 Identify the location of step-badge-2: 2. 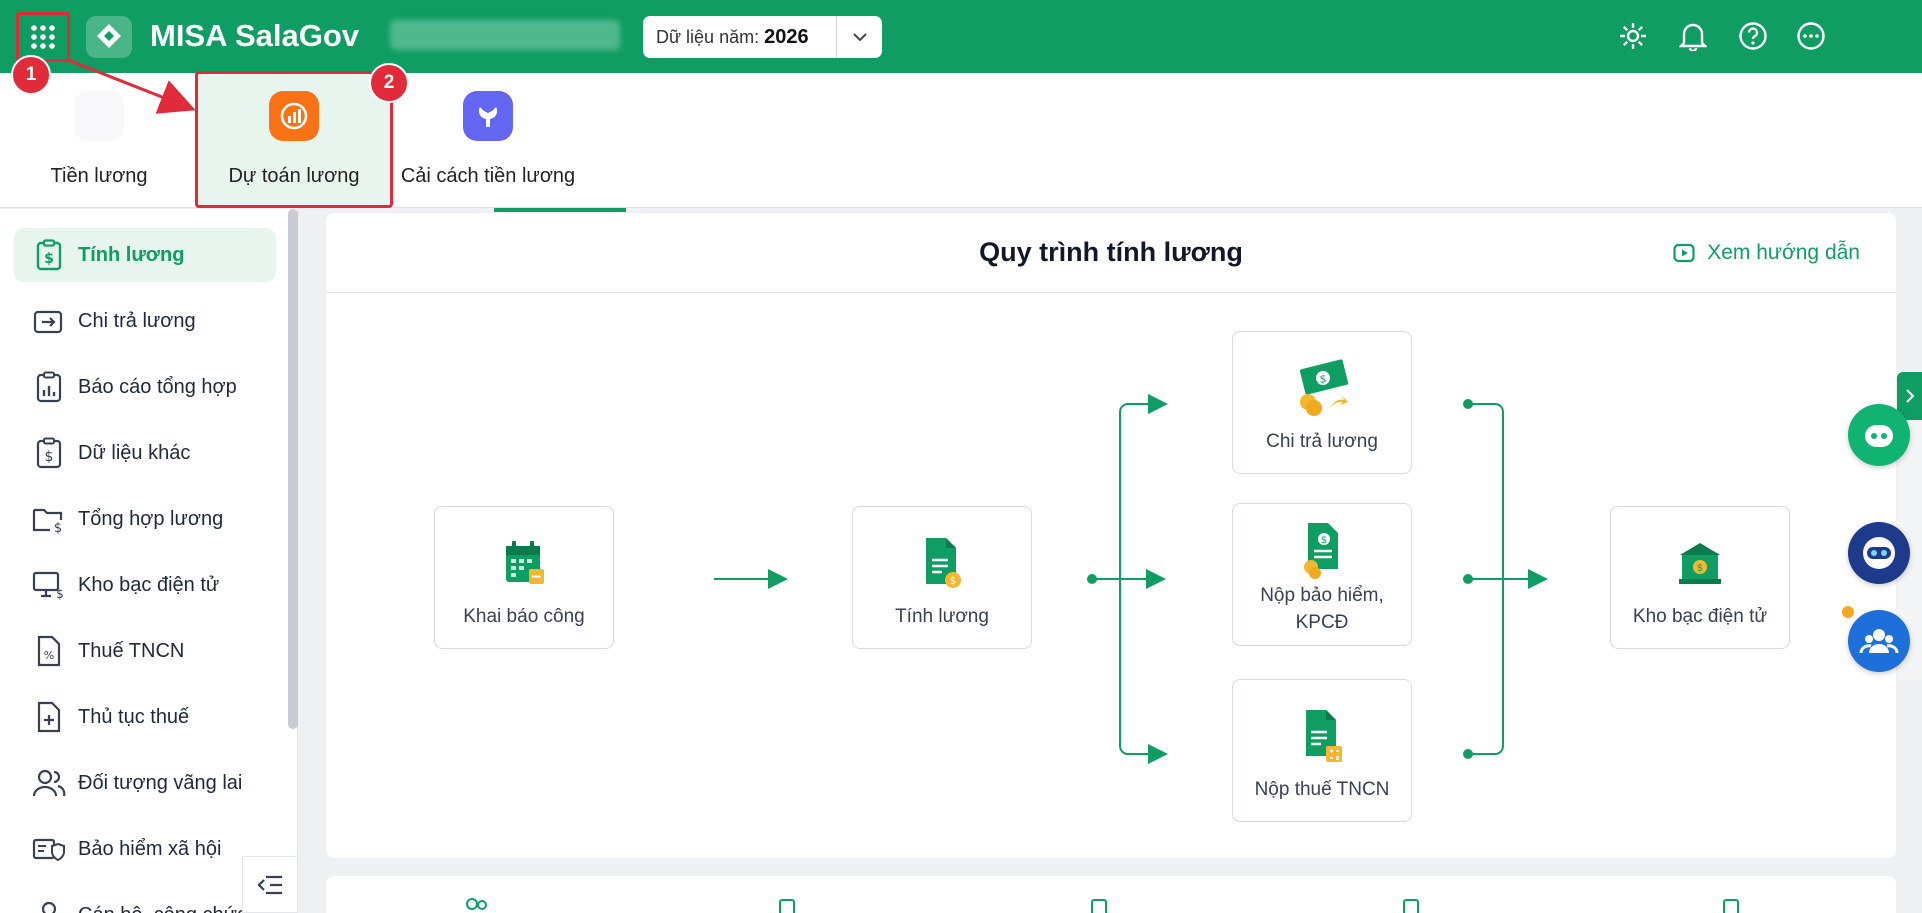
(389, 83).